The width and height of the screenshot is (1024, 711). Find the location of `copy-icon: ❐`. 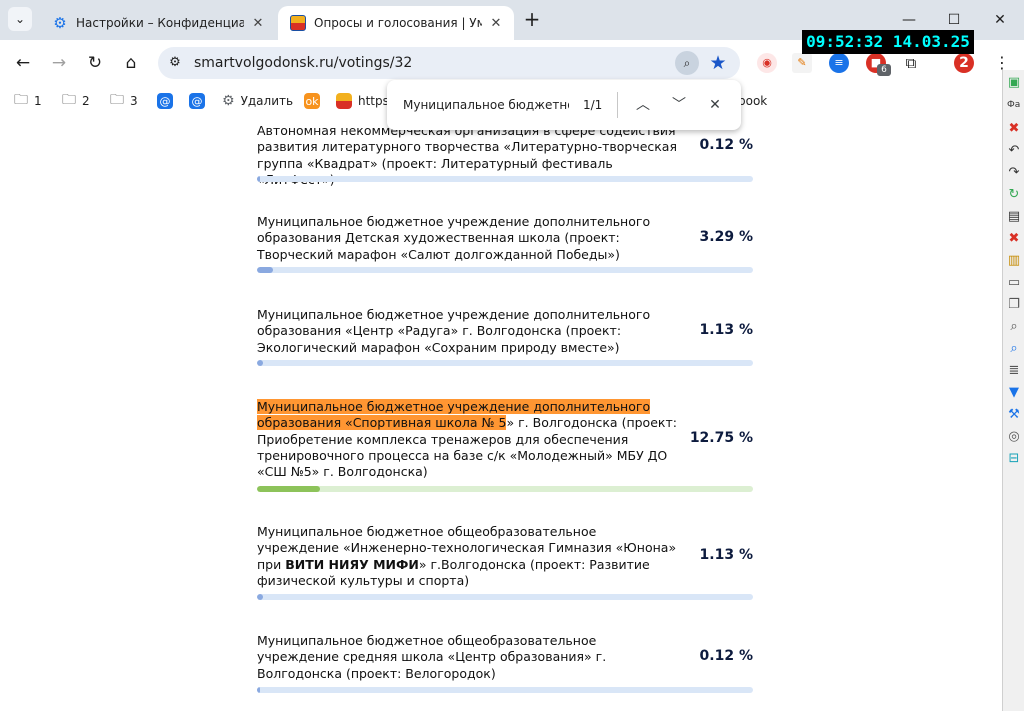

copy-icon: ❐ is located at coordinates (1014, 305).